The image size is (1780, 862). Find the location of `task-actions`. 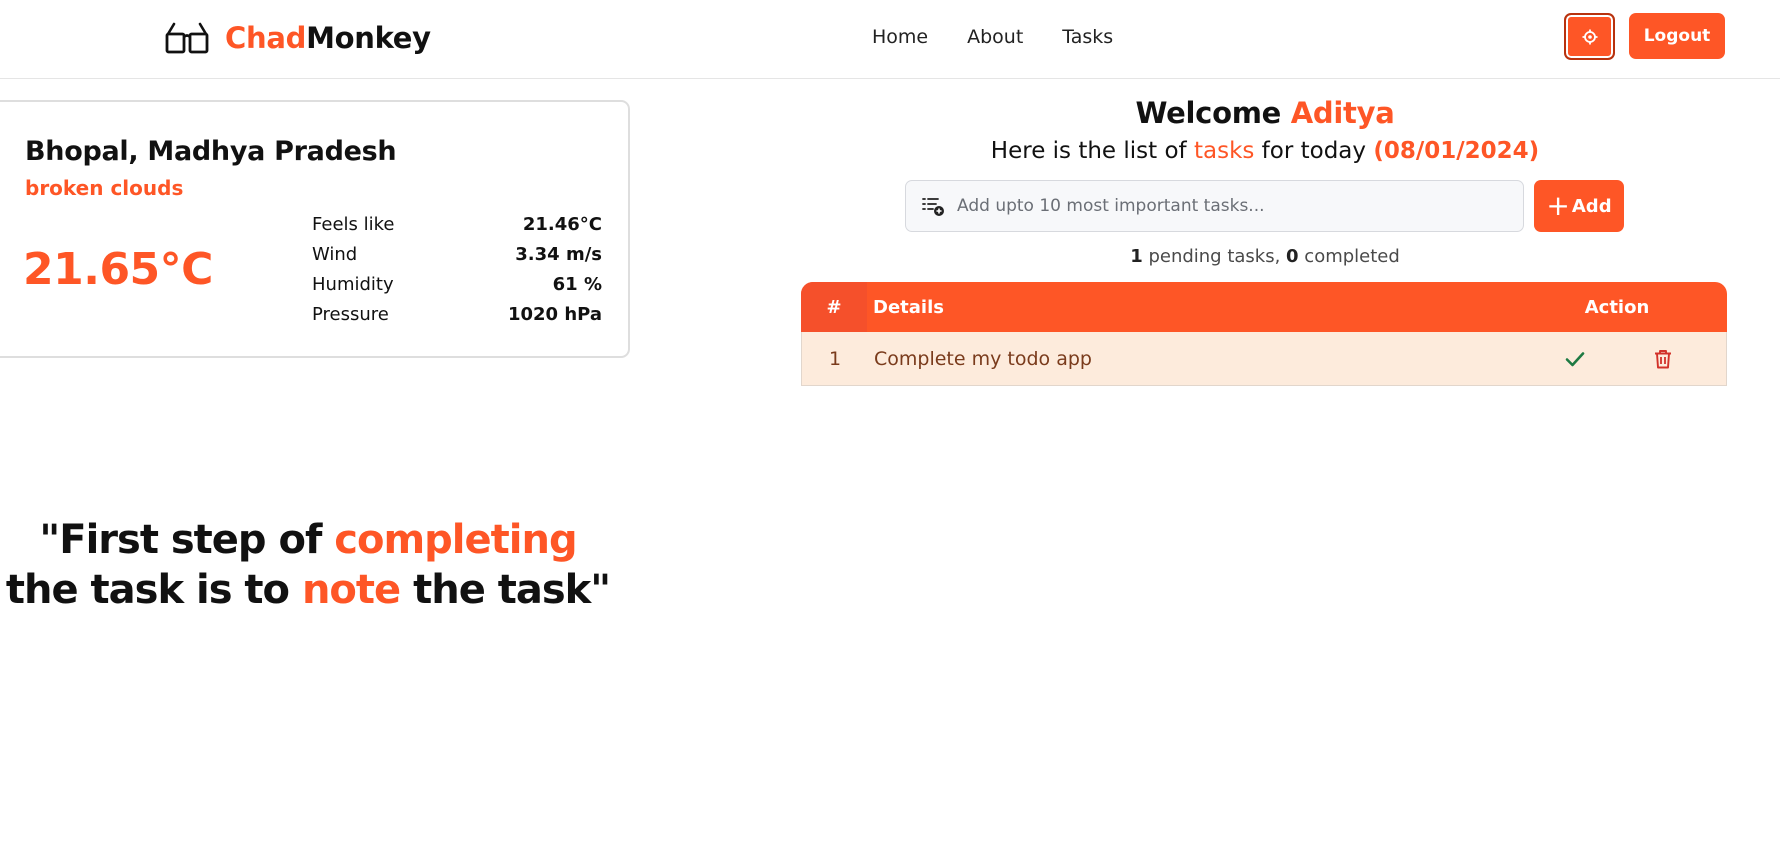

task-actions is located at coordinates (1618, 359).